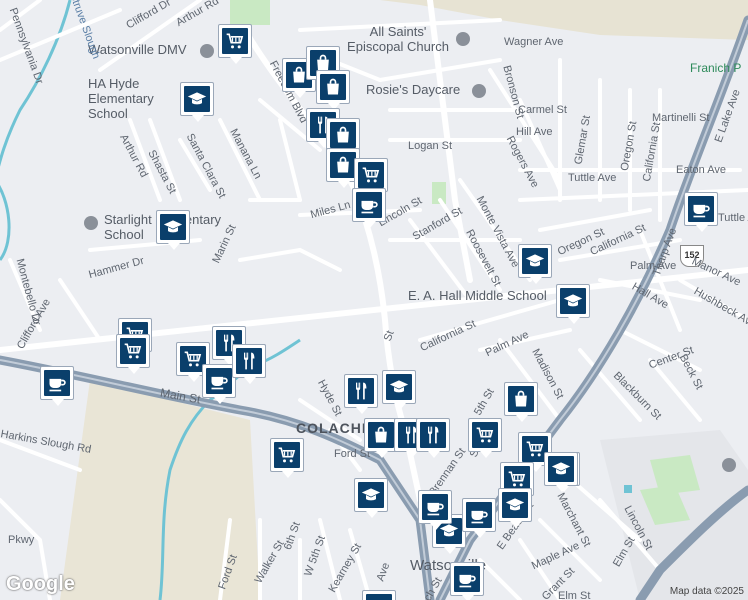 The image size is (748, 600). Describe the element at coordinates (398, 39) in the screenshot. I see `place-label-church: All Saints' Episcopal Church` at that location.